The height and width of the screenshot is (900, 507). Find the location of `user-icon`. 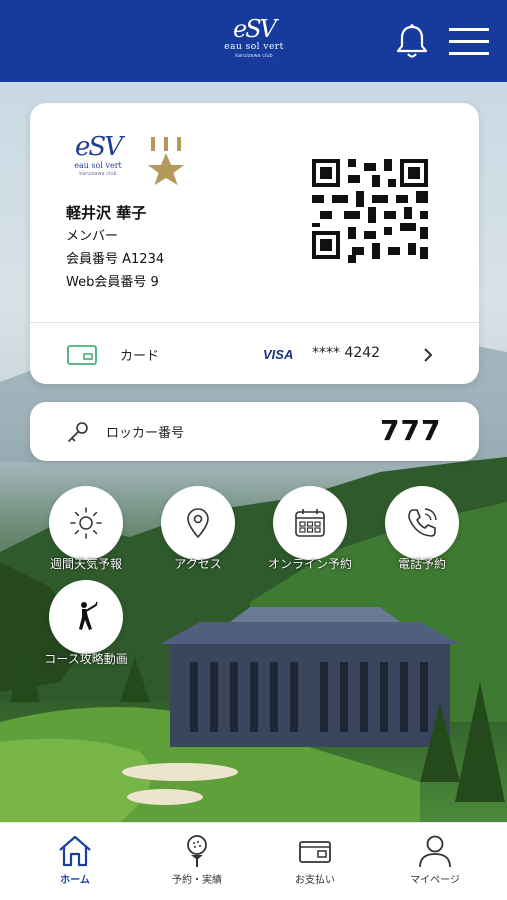

user-icon is located at coordinates (435, 851).